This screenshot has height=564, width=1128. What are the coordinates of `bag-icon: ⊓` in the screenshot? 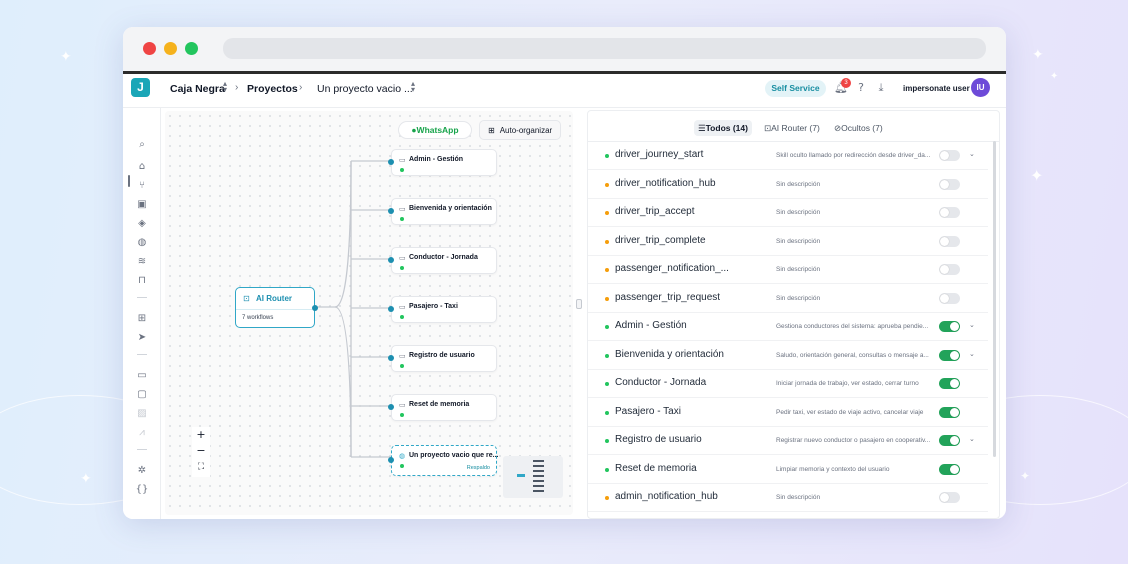 It's located at (142, 281).